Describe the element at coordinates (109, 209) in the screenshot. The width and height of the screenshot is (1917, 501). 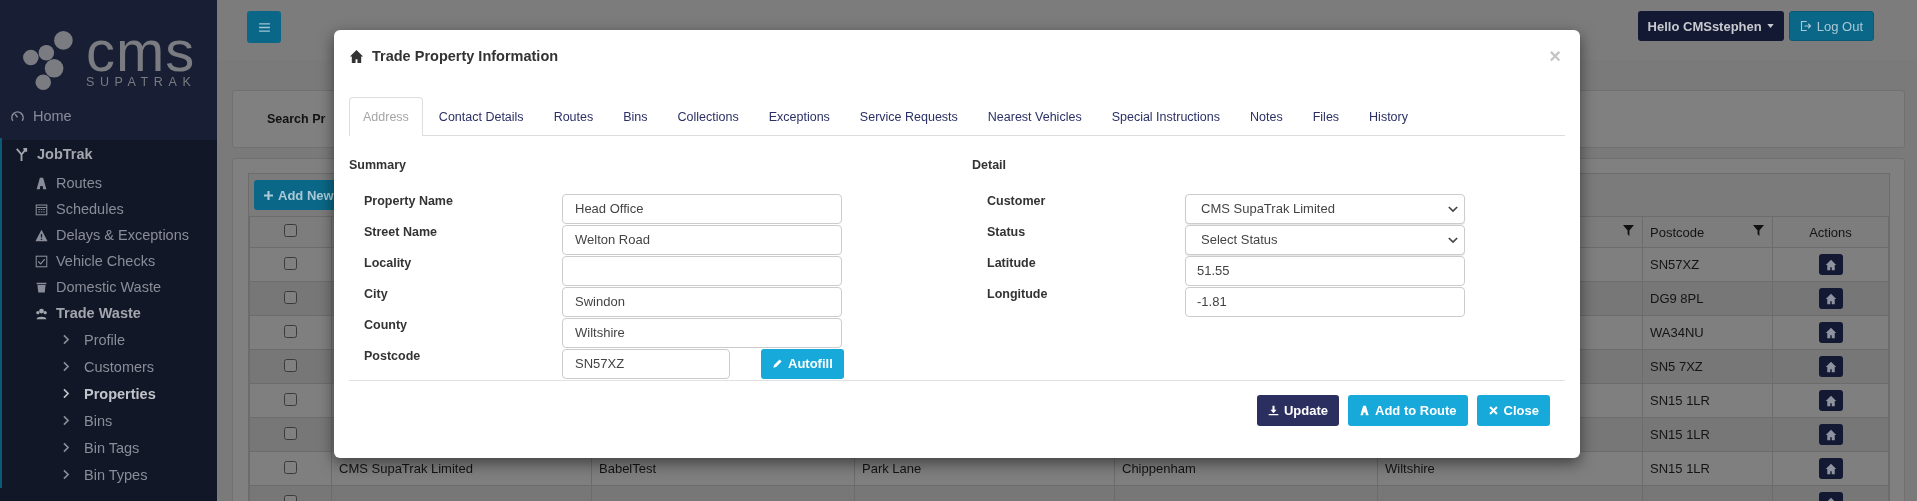
I see `sidebar-item: Schedules` at that location.